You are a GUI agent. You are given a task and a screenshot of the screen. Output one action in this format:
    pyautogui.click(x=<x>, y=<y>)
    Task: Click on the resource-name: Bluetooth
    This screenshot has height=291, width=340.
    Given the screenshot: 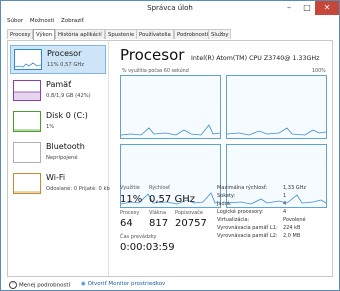 What is the action you would take?
    pyautogui.click(x=65, y=146)
    